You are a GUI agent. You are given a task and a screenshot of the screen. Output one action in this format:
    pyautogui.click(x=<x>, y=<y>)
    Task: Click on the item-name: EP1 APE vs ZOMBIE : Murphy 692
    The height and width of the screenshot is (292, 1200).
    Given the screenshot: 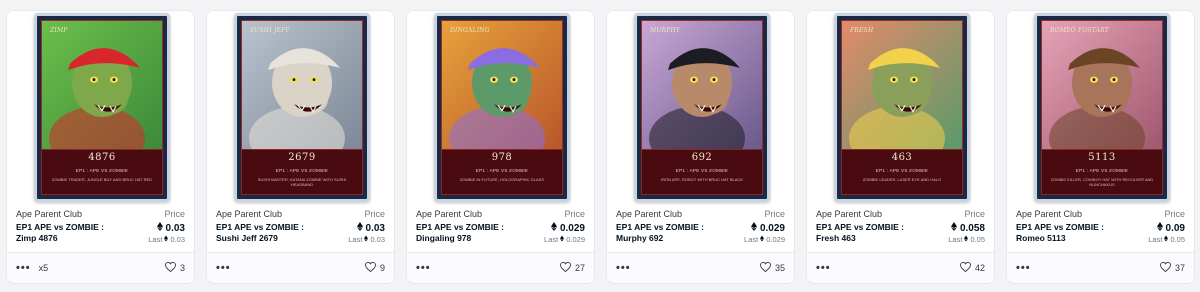 What is the action you would take?
    pyautogui.click(x=671, y=233)
    